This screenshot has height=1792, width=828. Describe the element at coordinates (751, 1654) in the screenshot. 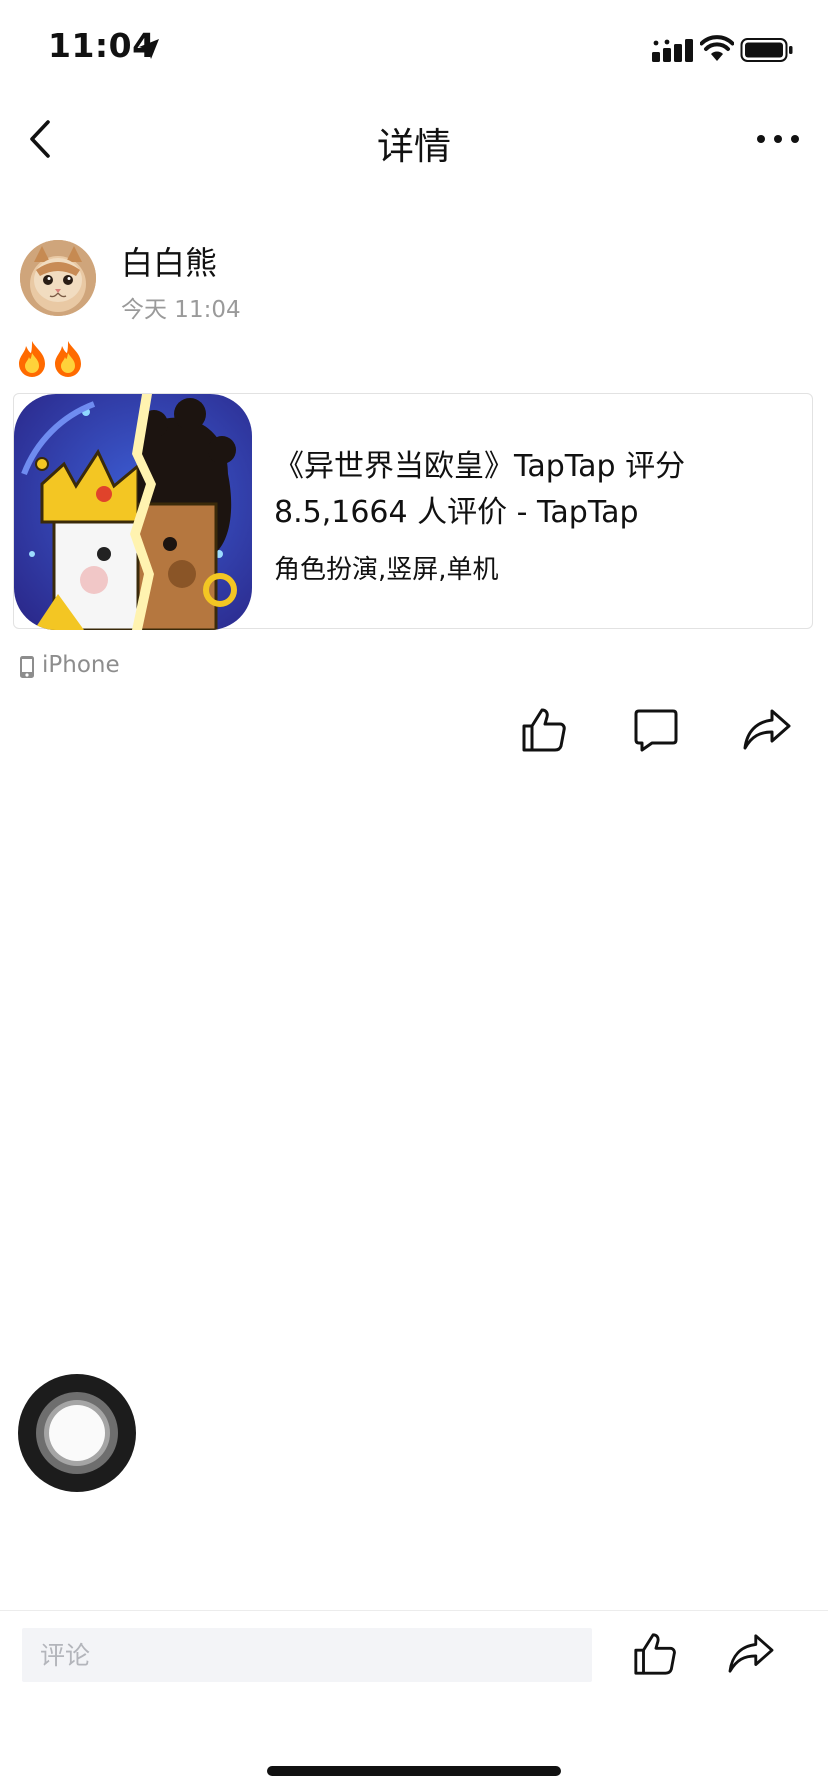

I see `bottom-share-icon` at that location.